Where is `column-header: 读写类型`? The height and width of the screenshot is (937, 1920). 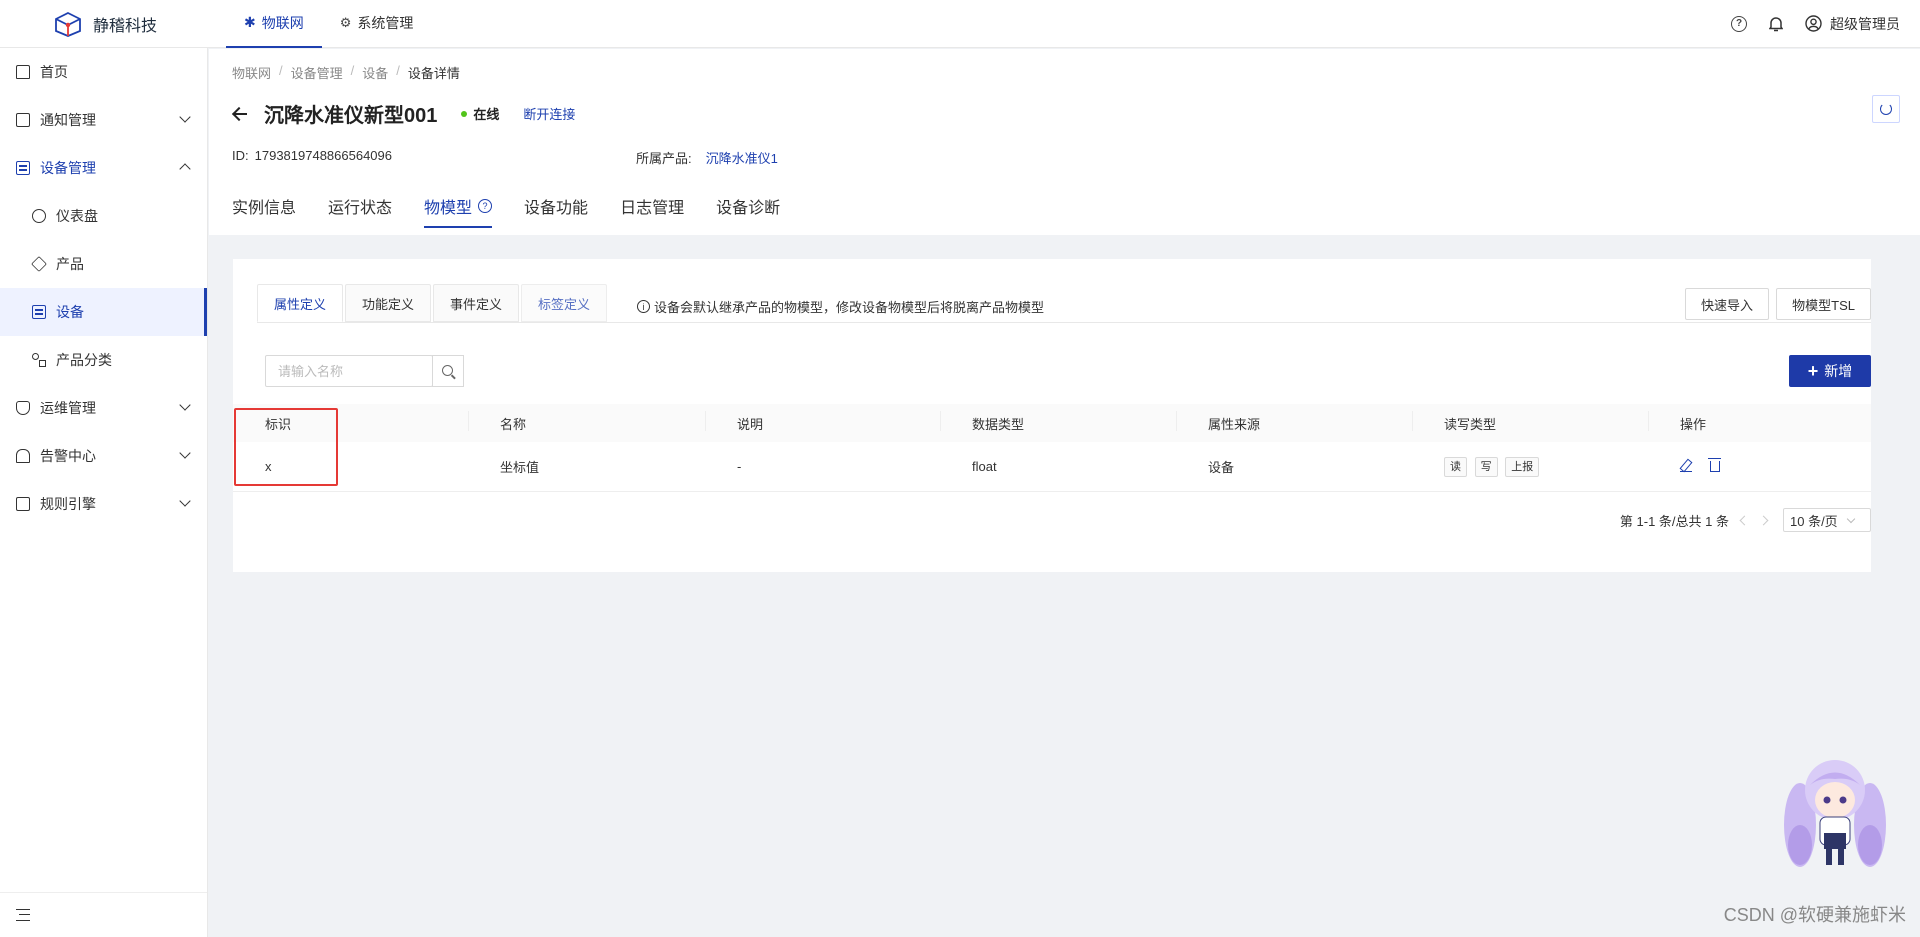 column-header: 读写类型 is located at coordinates (1530, 421).